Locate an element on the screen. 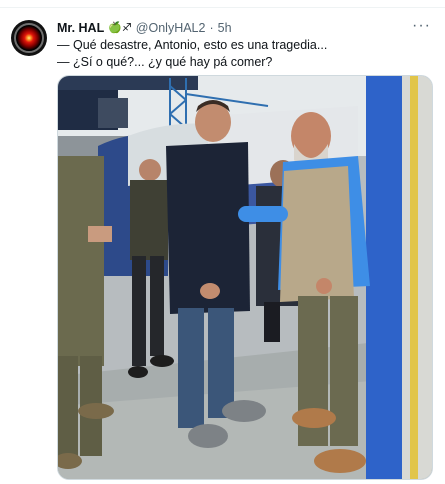 The image size is (445, 484). hal-9000-eye-icon is located at coordinates (29, 38).